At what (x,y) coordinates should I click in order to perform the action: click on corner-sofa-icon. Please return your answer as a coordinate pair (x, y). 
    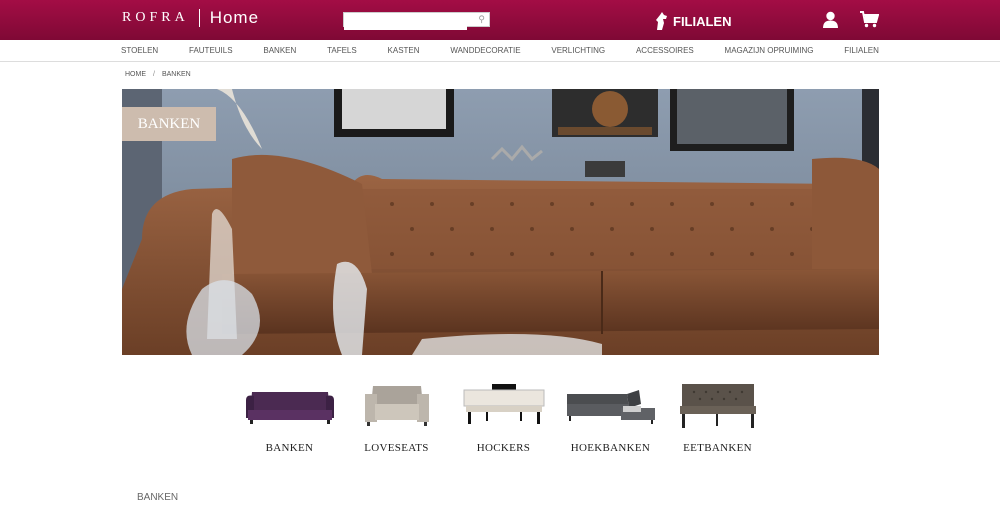
    Looking at the image, I should click on (610, 407).